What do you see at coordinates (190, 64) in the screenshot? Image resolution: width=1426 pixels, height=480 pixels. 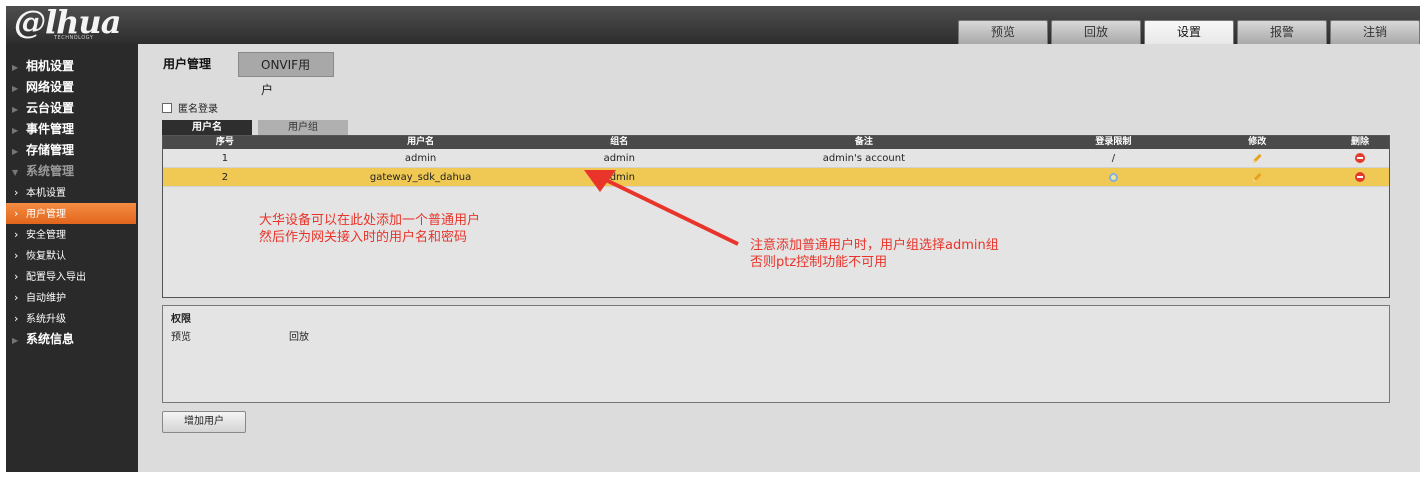 I see `tab-user-management: 用户管理` at bounding box center [190, 64].